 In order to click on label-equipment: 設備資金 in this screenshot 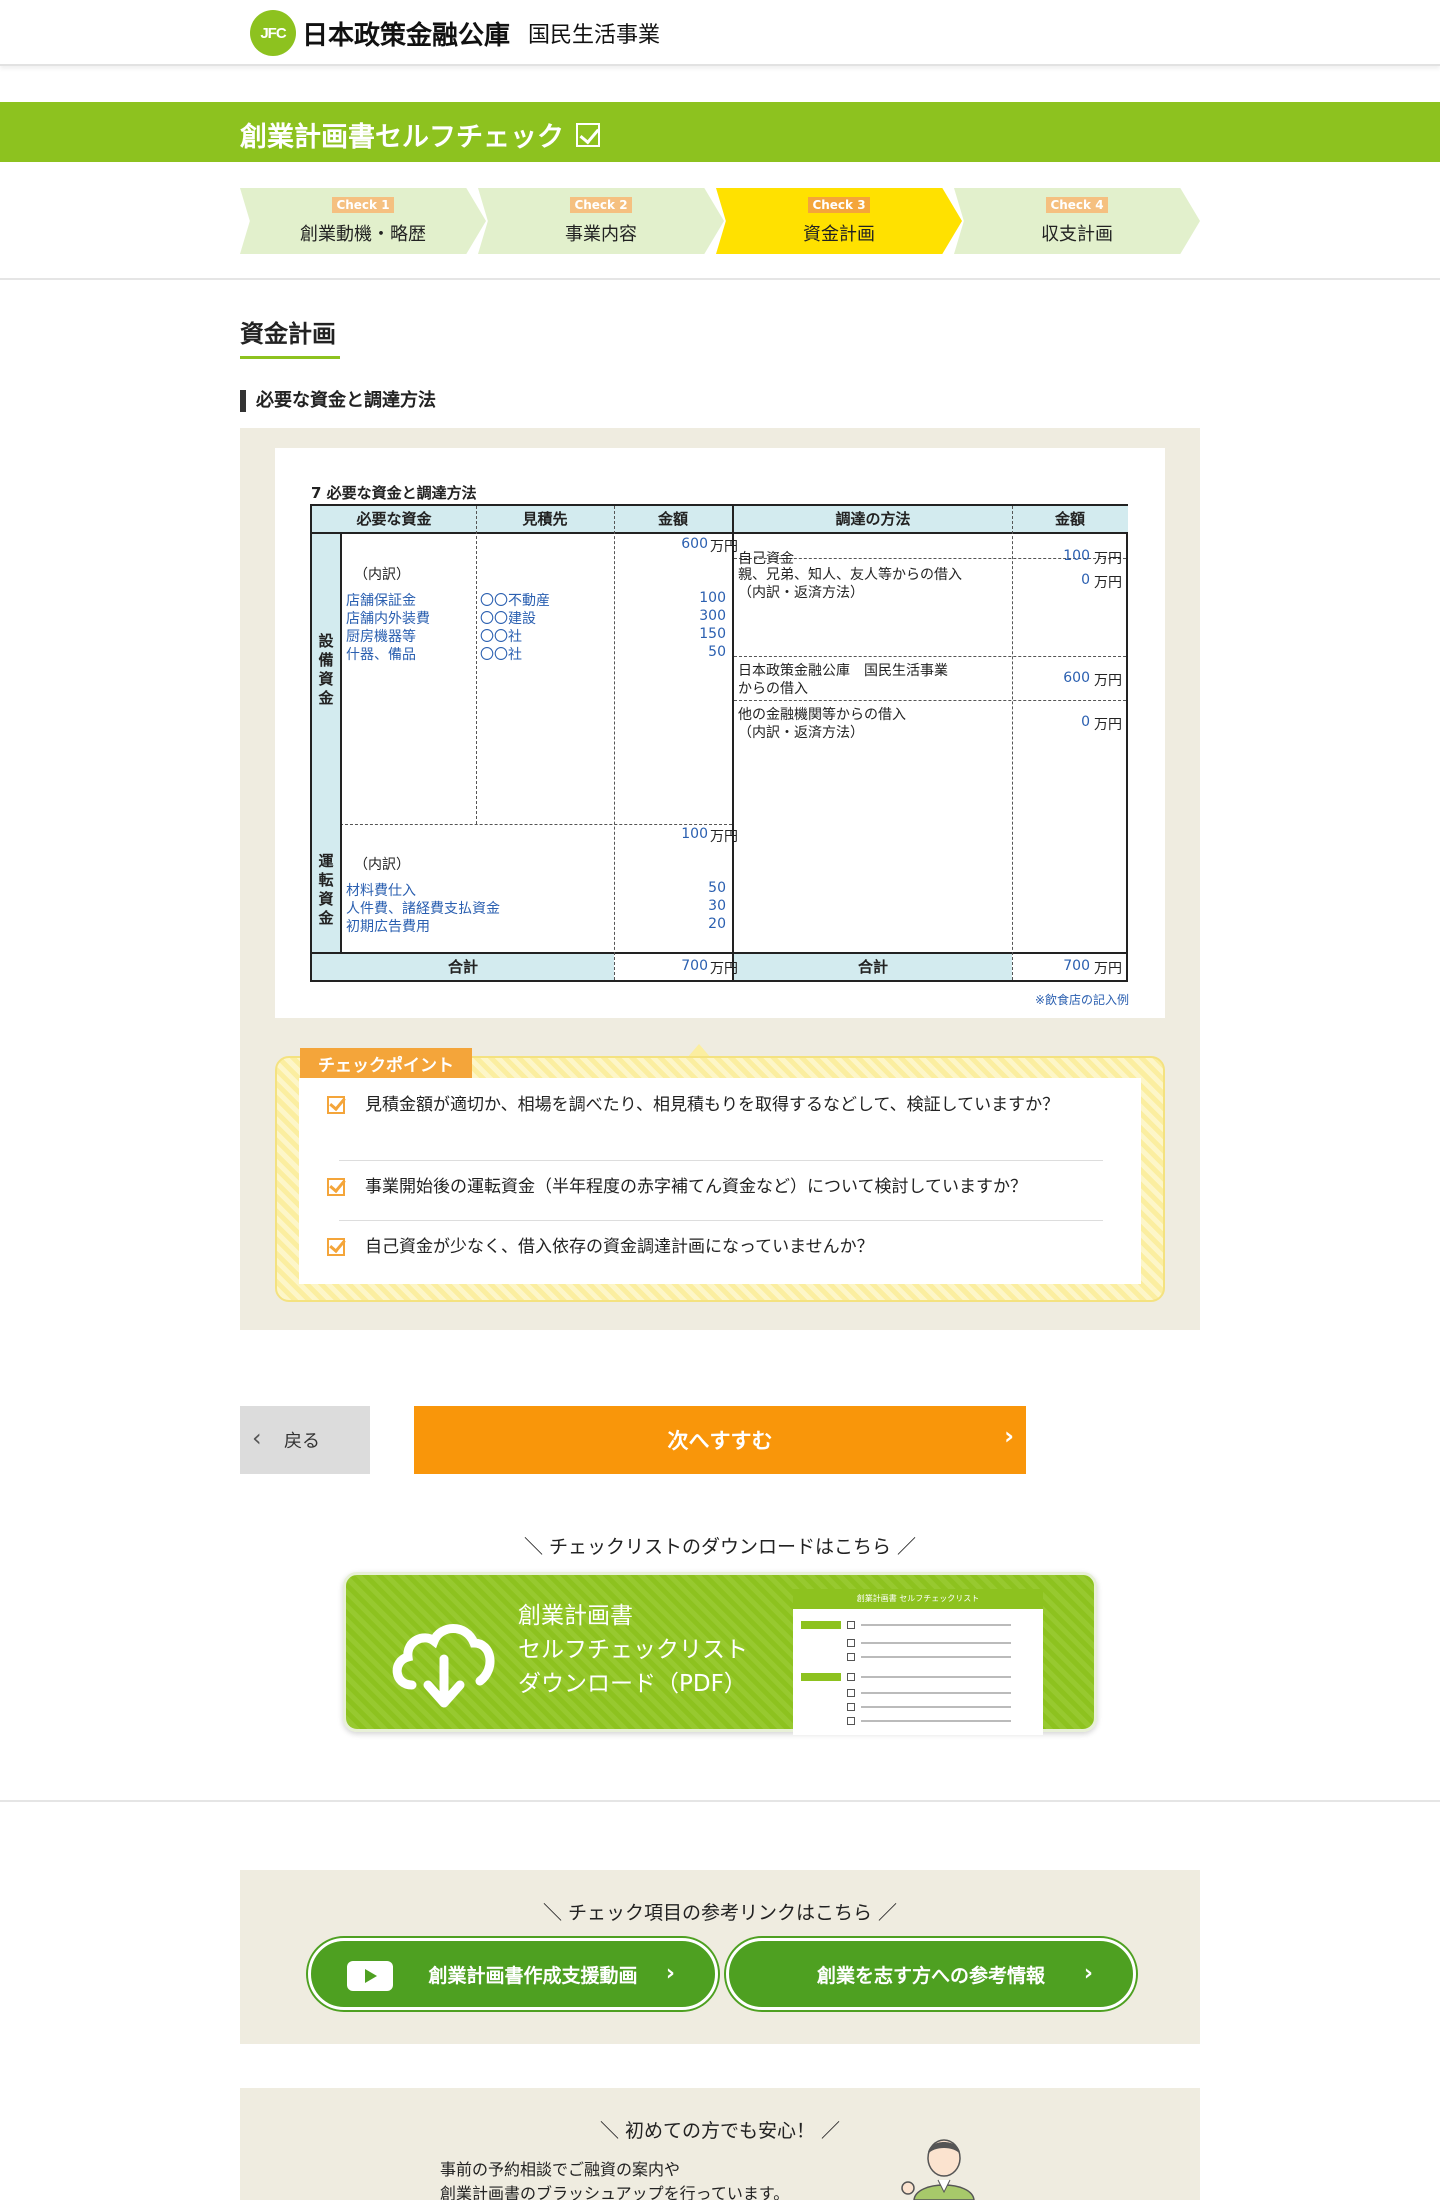, I will do `click(326, 678)`.